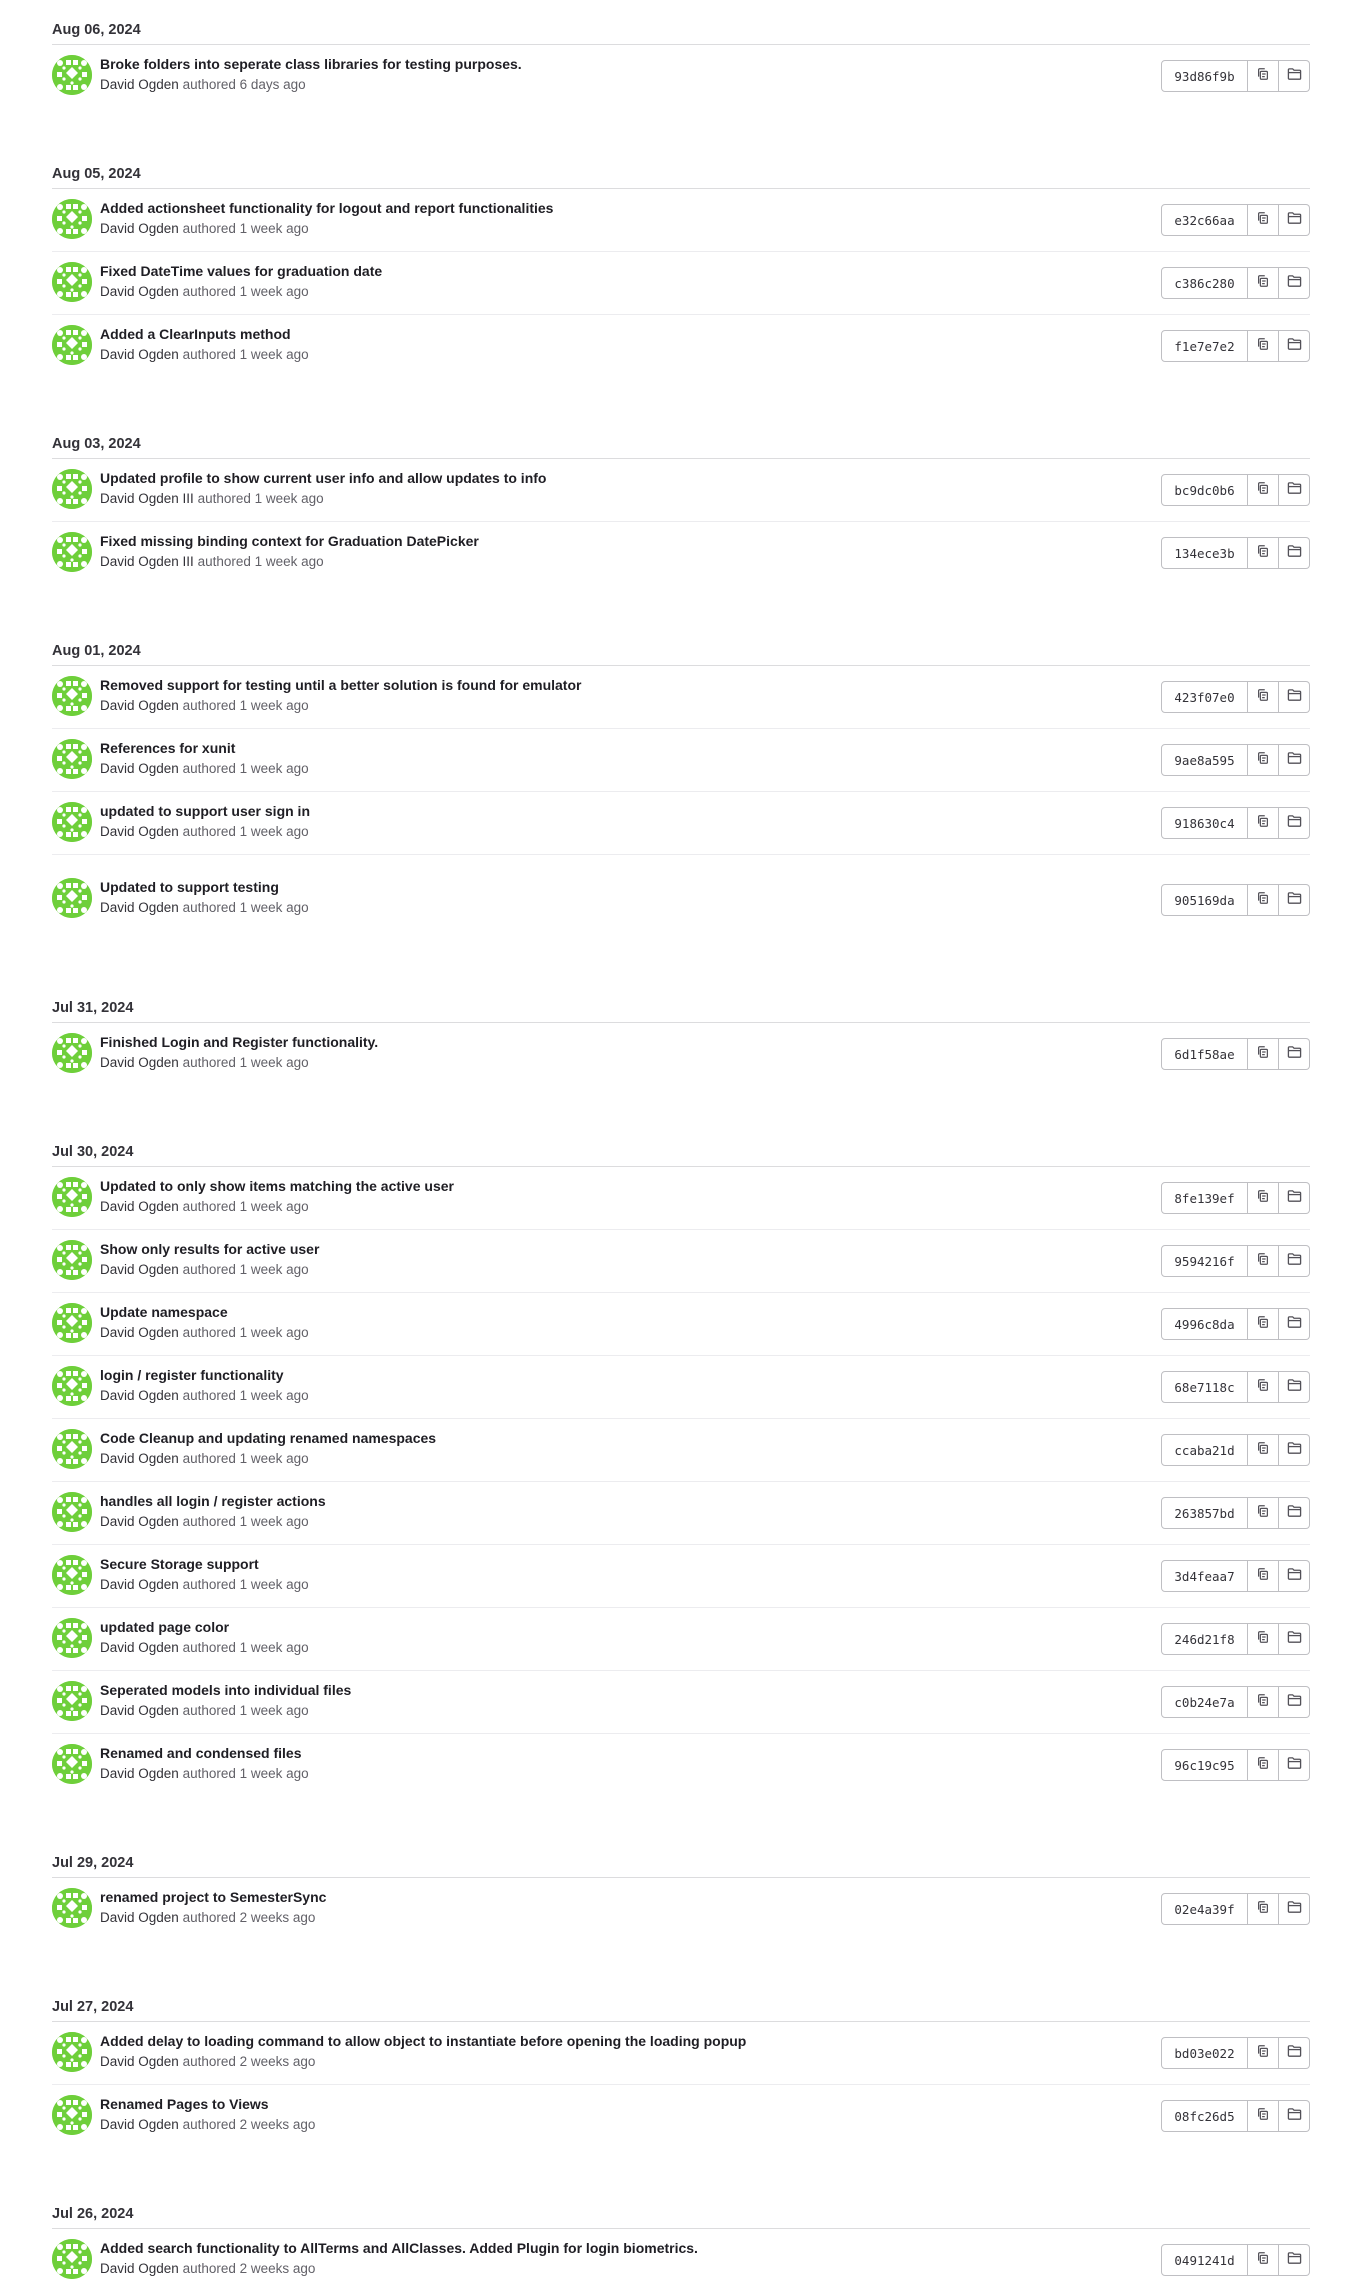 This screenshot has width=1364, height=2292. What do you see at coordinates (179, 1564) in the screenshot?
I see `commit-title: Secure Storage support` at bounding box center [179, 1564].